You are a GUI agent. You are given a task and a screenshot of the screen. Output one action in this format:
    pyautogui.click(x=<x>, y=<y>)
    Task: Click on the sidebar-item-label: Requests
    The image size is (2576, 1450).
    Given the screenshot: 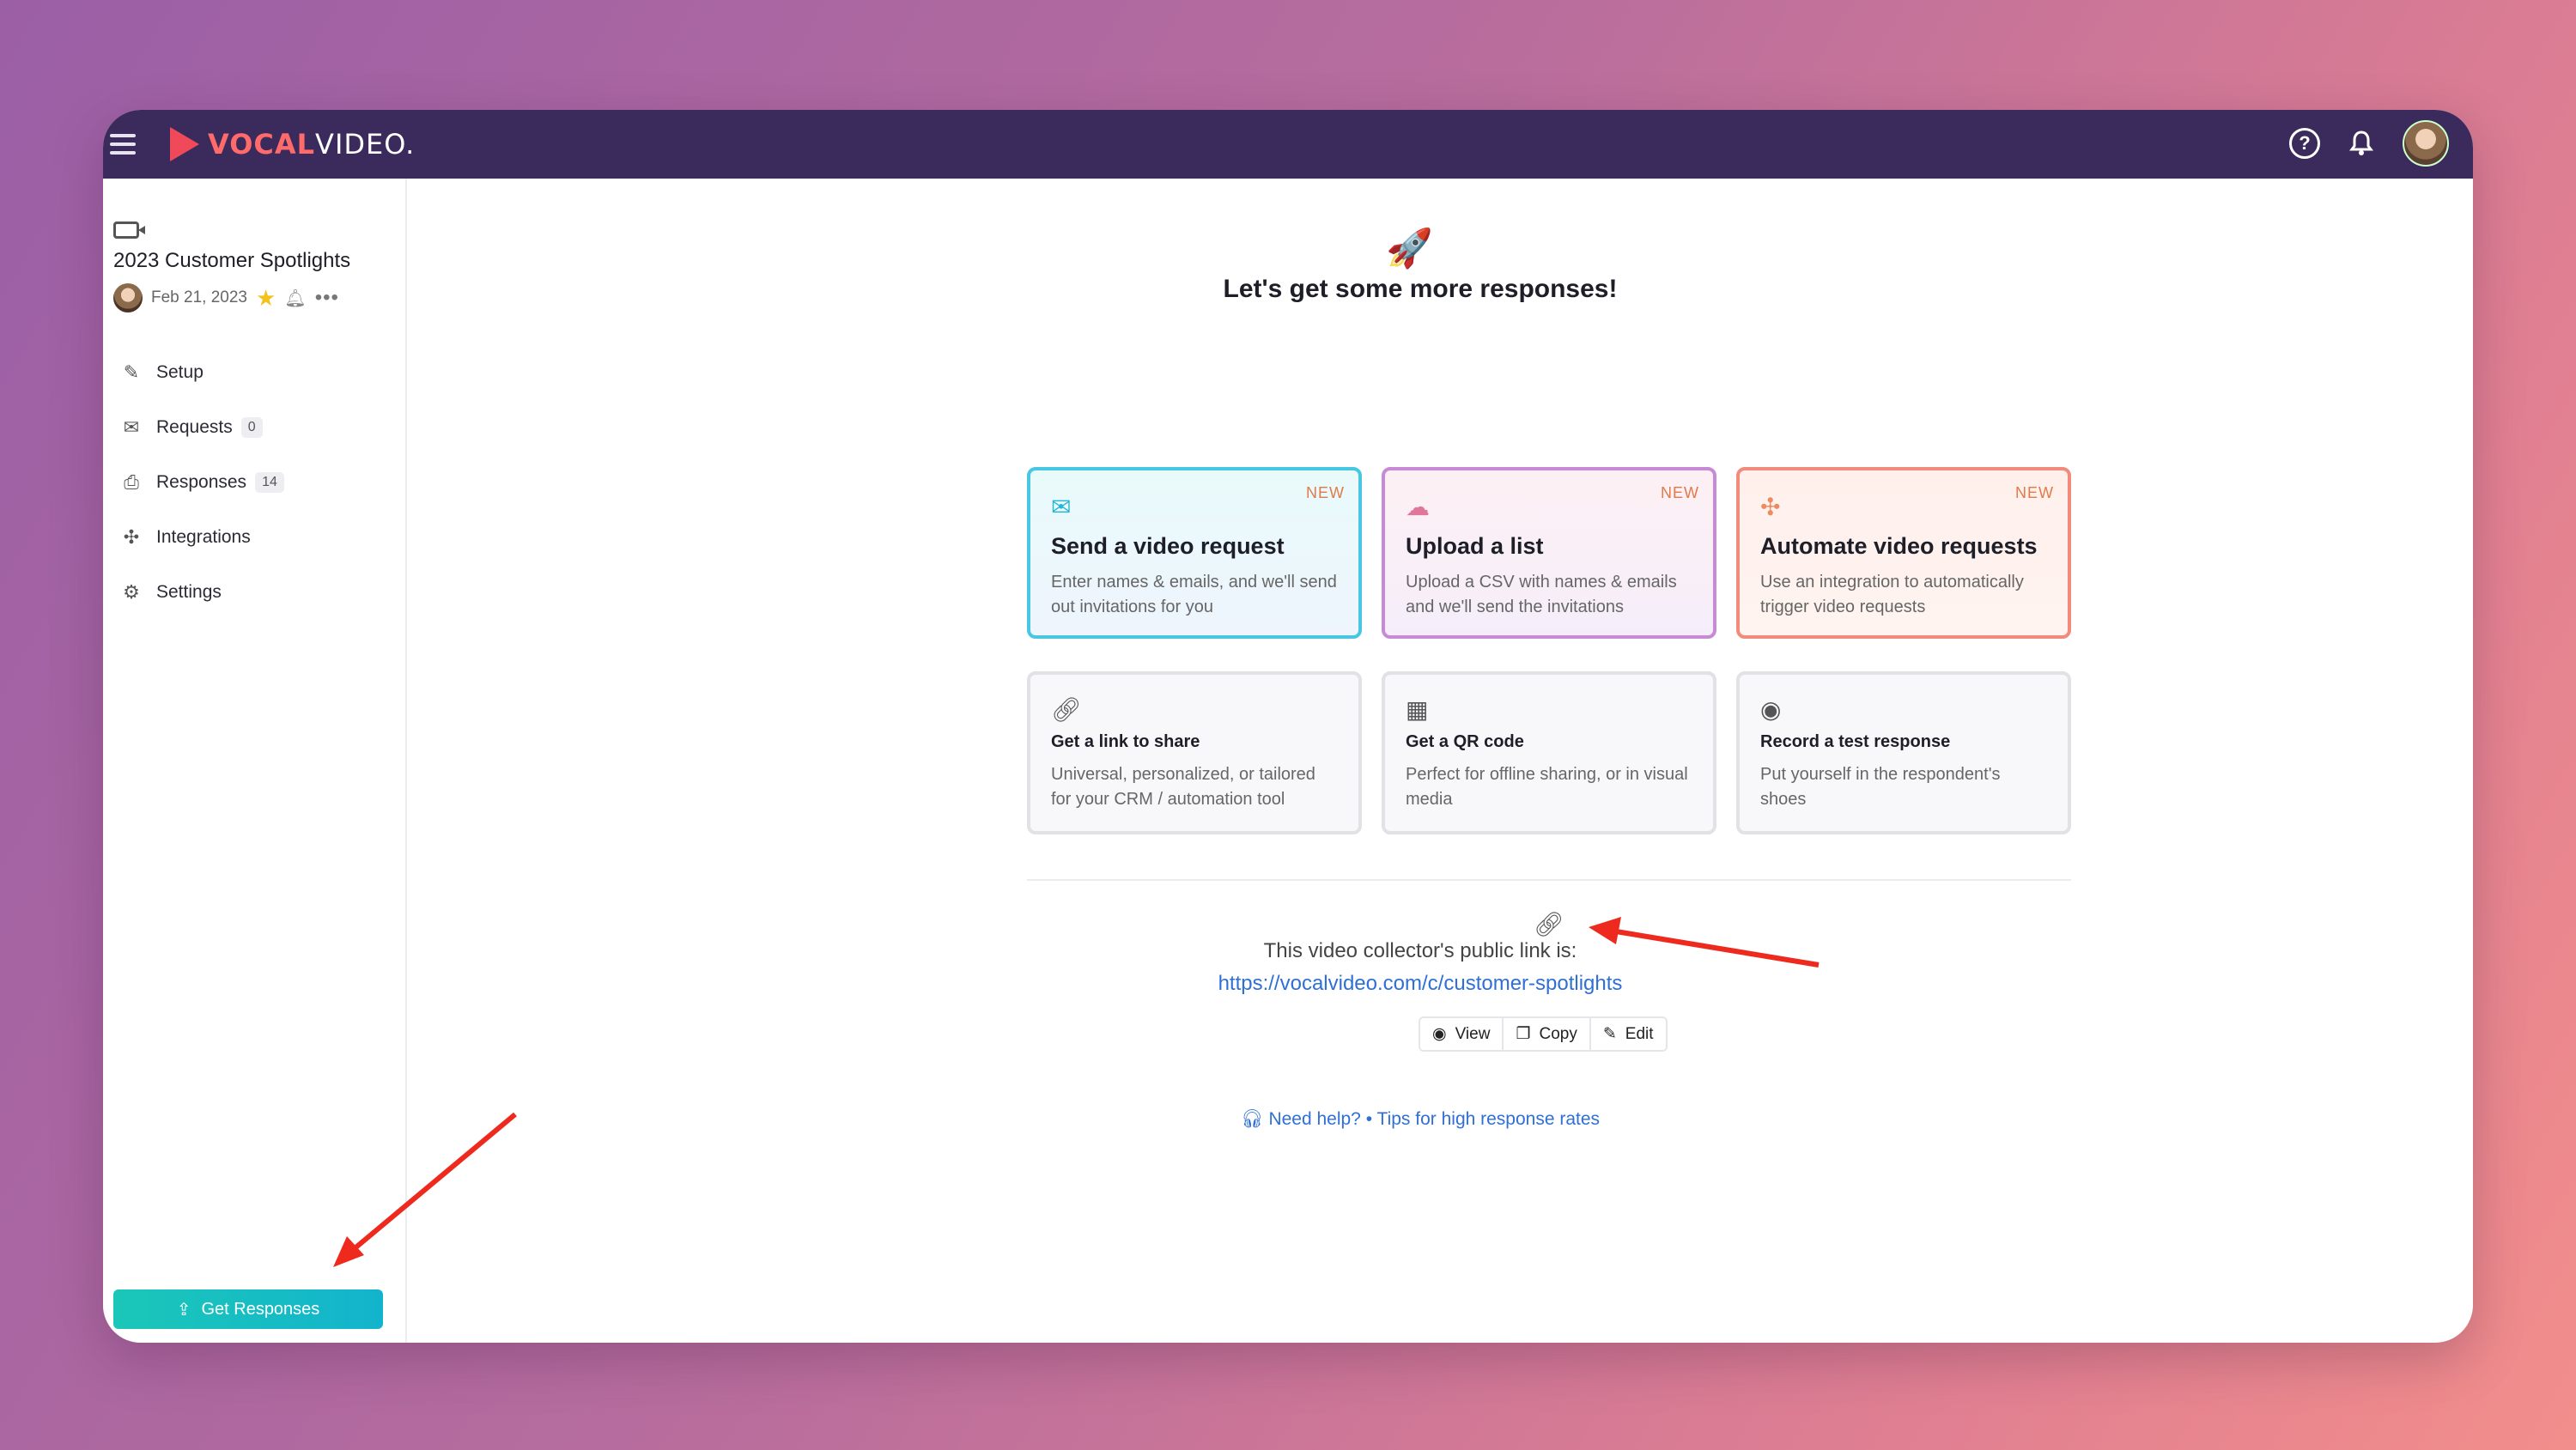 What is the action you would take?
    pyautogui.click(x=194, y=427)
    